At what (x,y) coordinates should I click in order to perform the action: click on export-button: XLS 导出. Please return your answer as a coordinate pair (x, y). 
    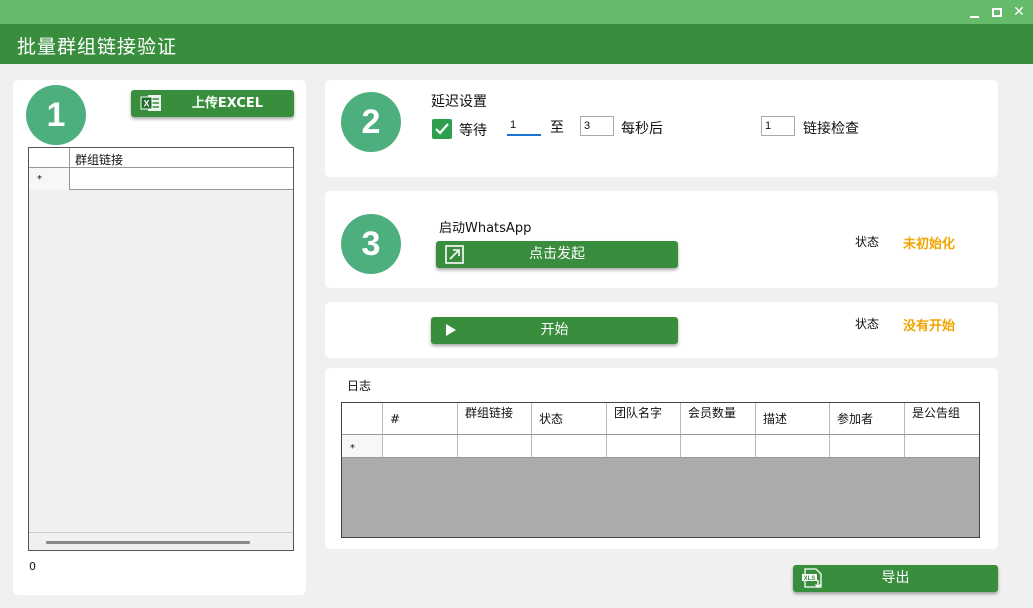
    Looking at the image, I should click on (895, 578).